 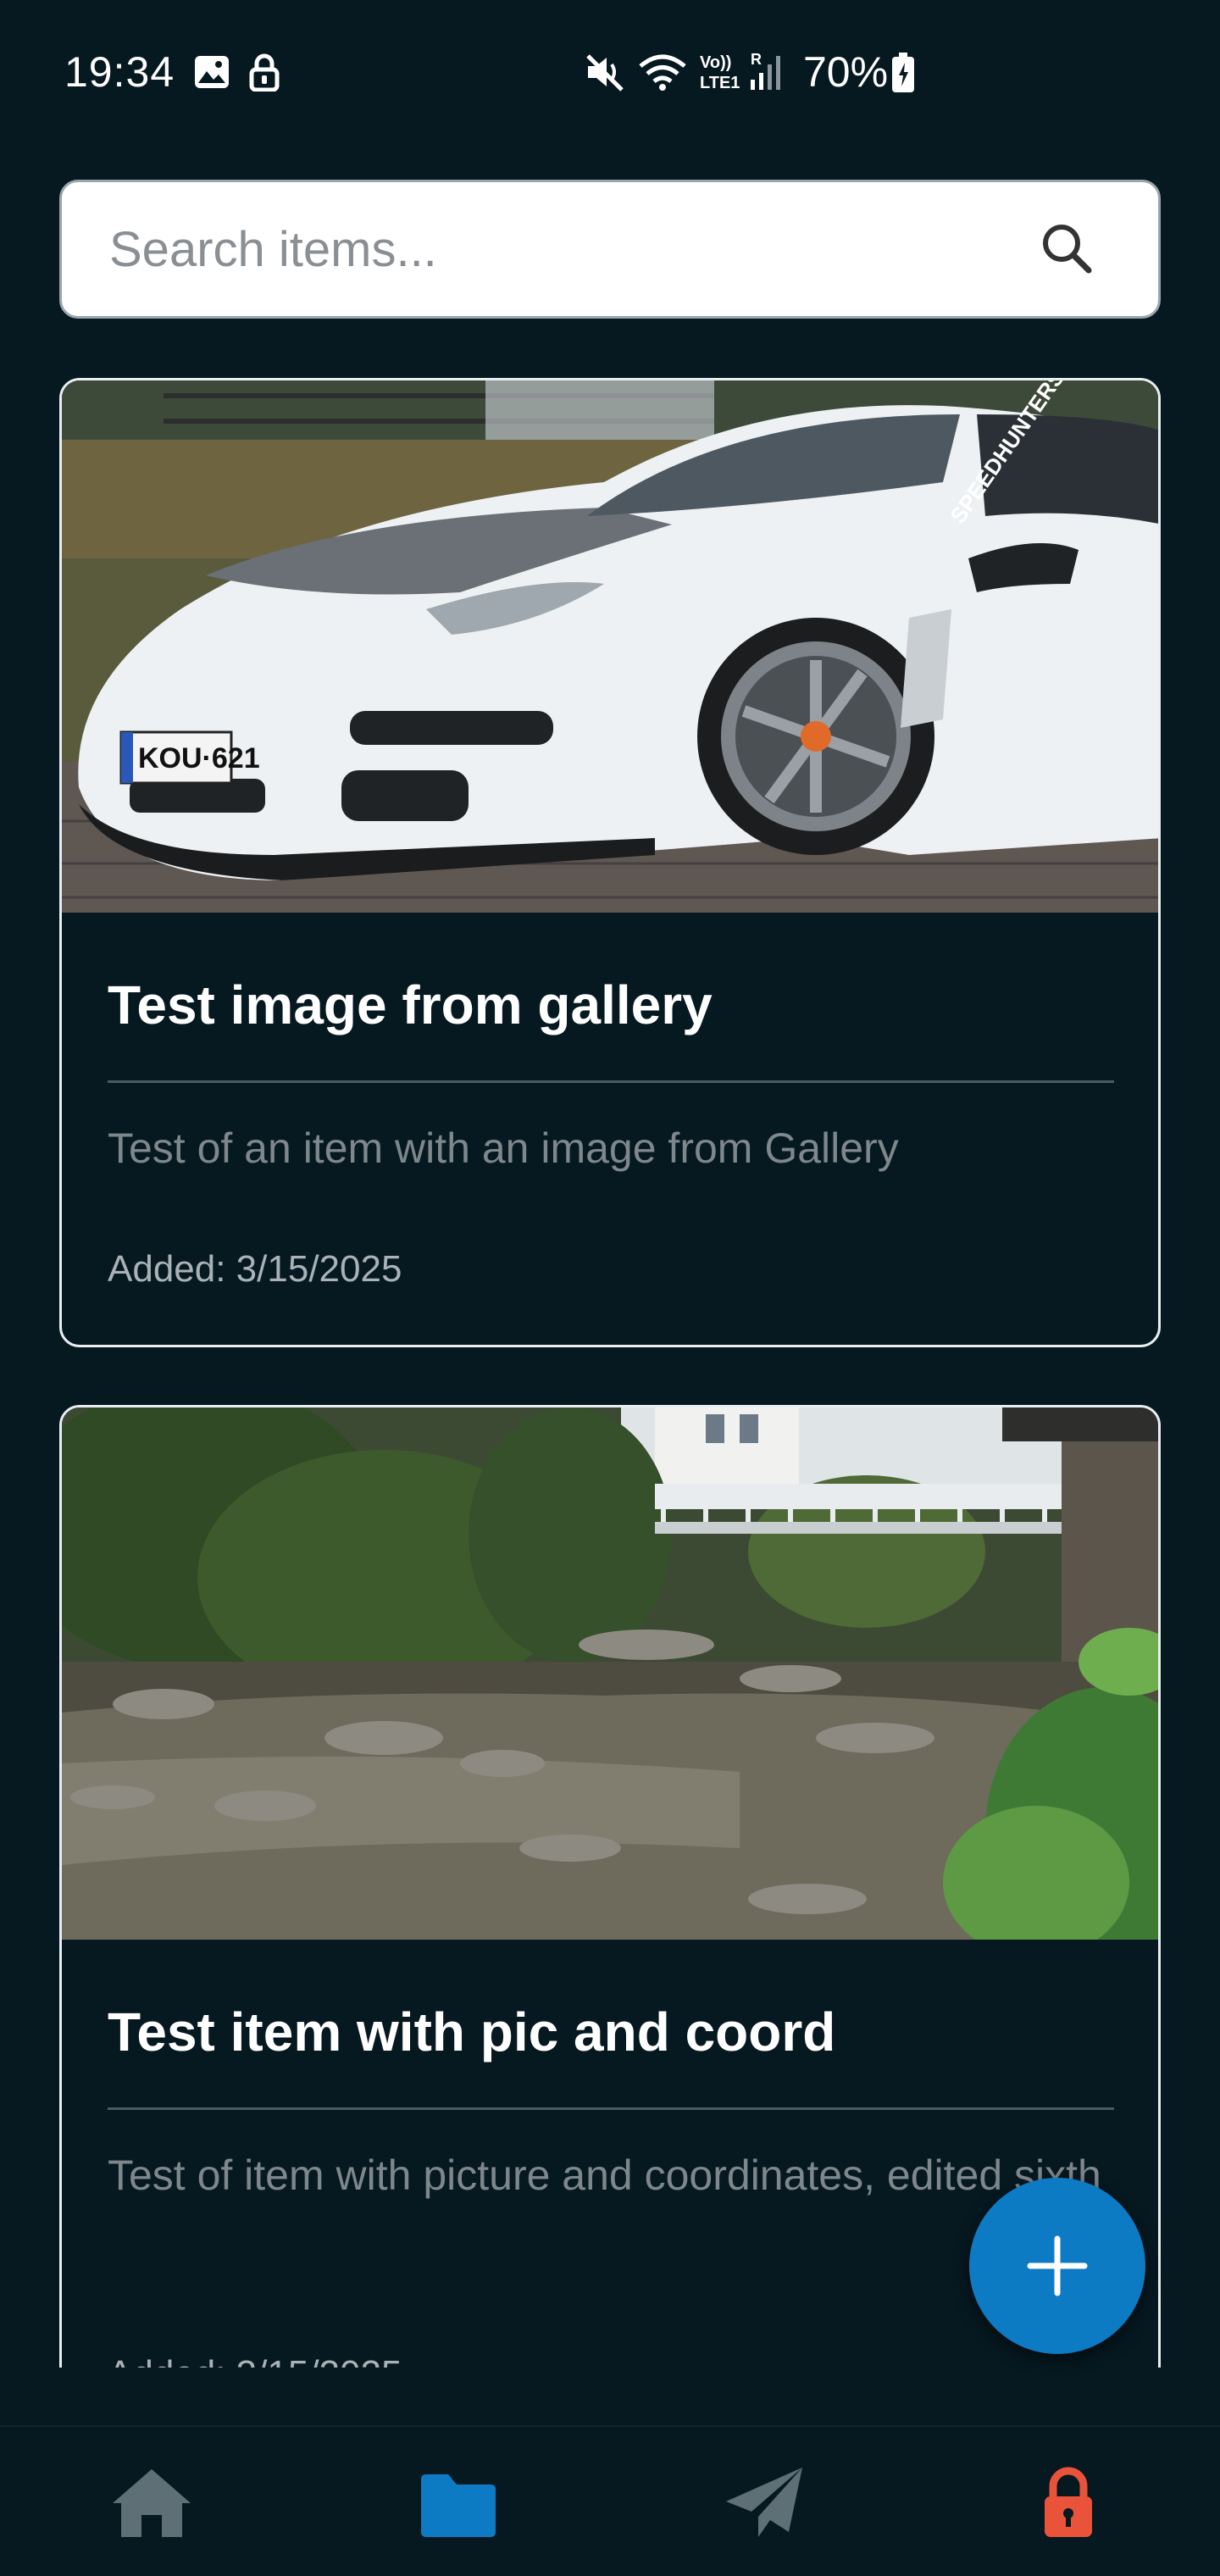 What do you see at coordinates (574, 249) in the screenshot?
I see `search-input` at bounding box center [574, 249].